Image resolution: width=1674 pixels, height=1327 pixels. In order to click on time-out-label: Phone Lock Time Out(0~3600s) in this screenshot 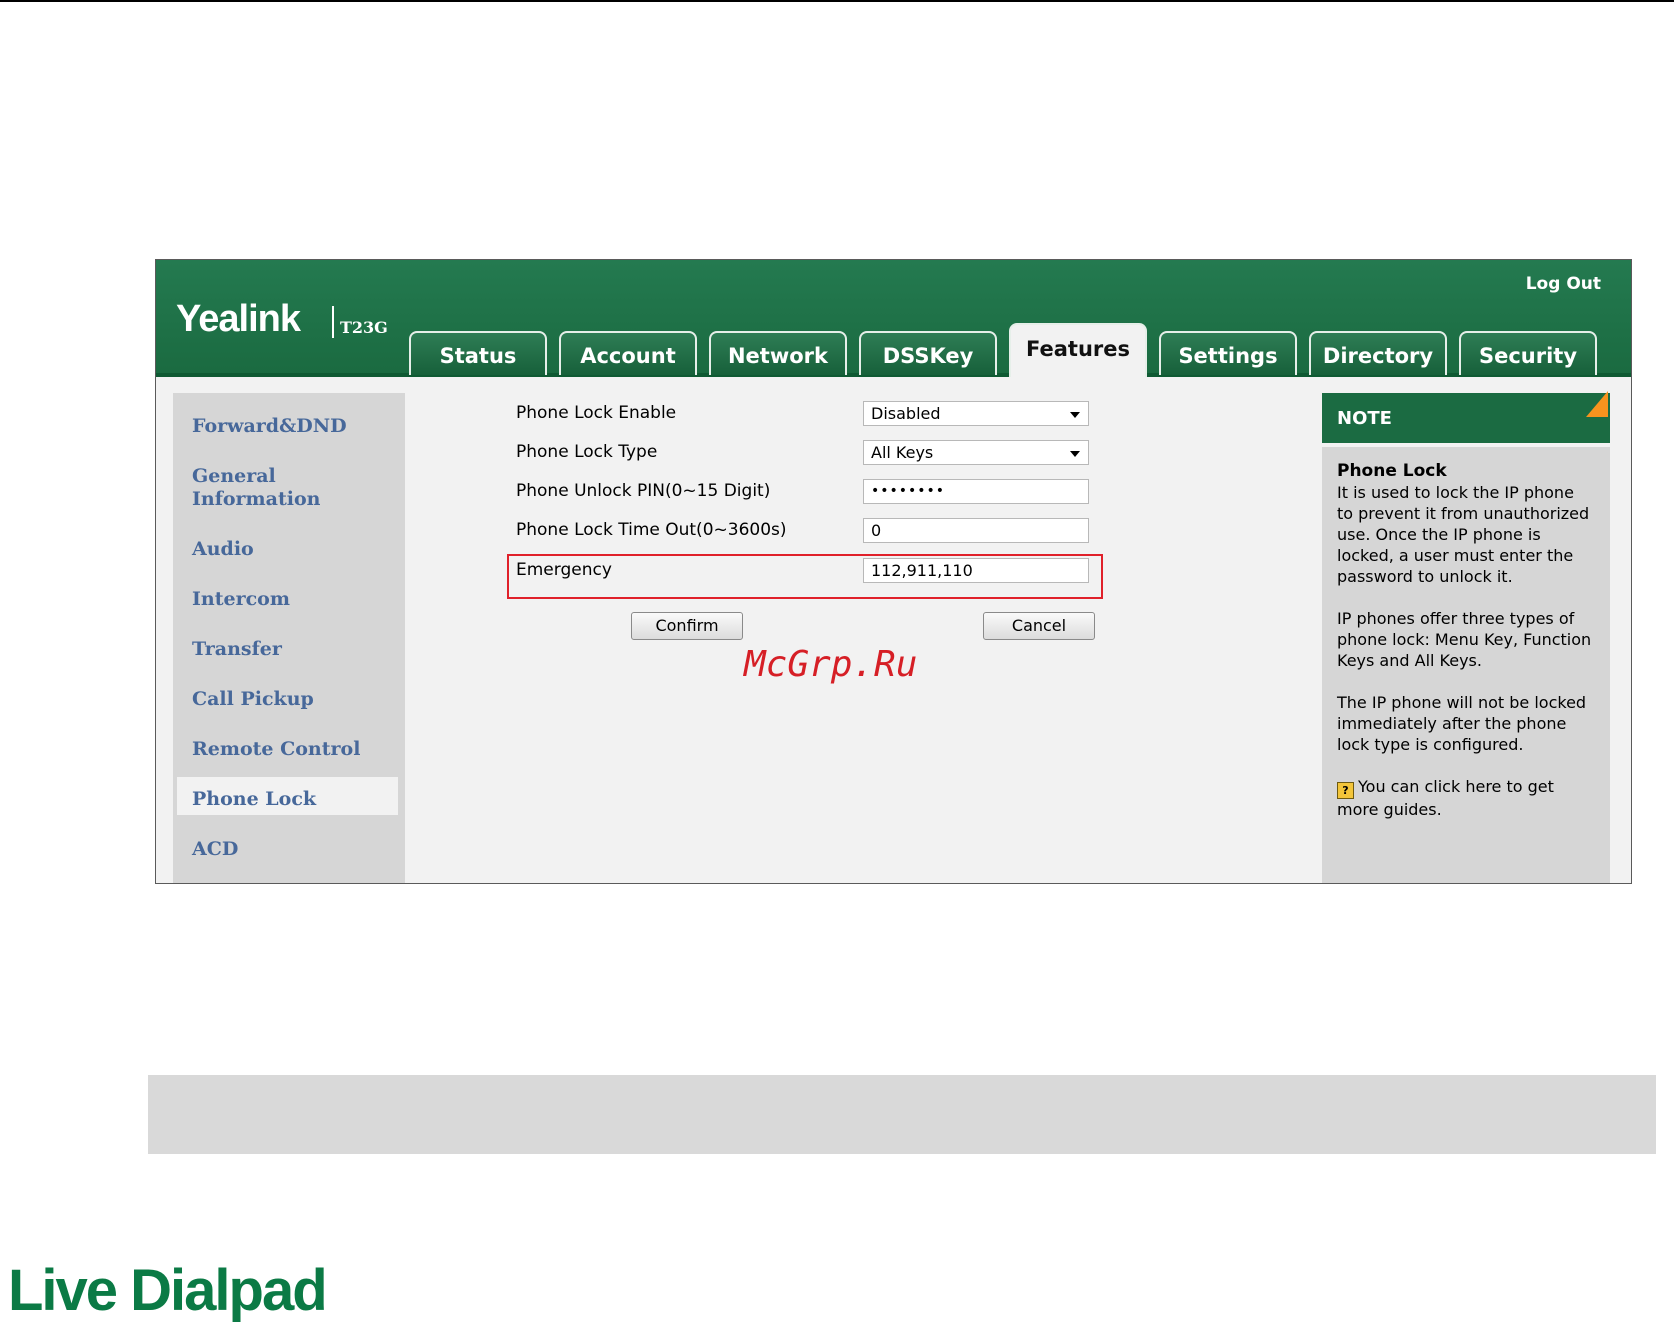, I will do `click(651, 530)`.